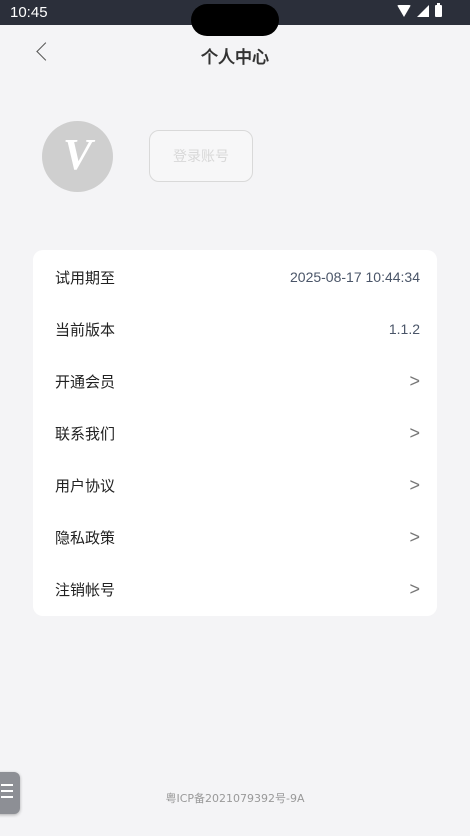 The width and height of the screenshot is (470, 836). I want to click on status-bar: 10:45, so click(235, 18).